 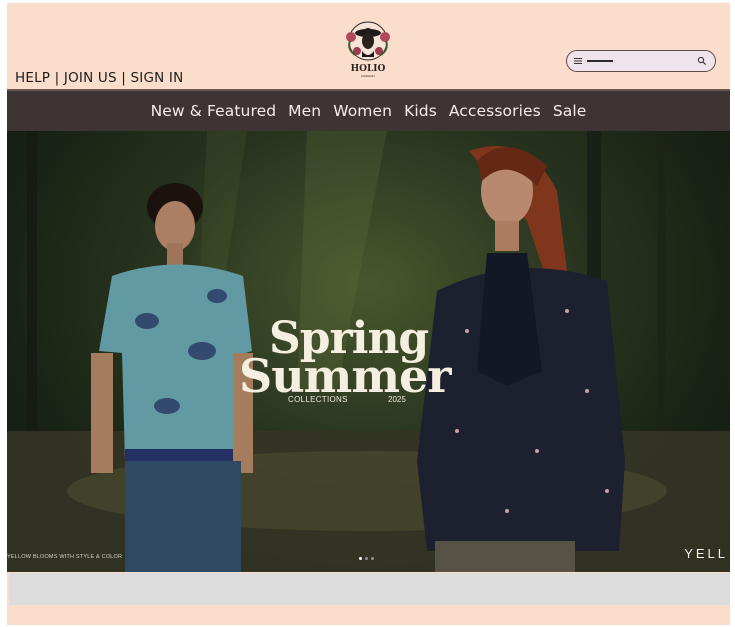 I want to click on hero-tagline: YELLOW BLOOMS WITH STYLE & COLOR, so click(x=65, y=557).